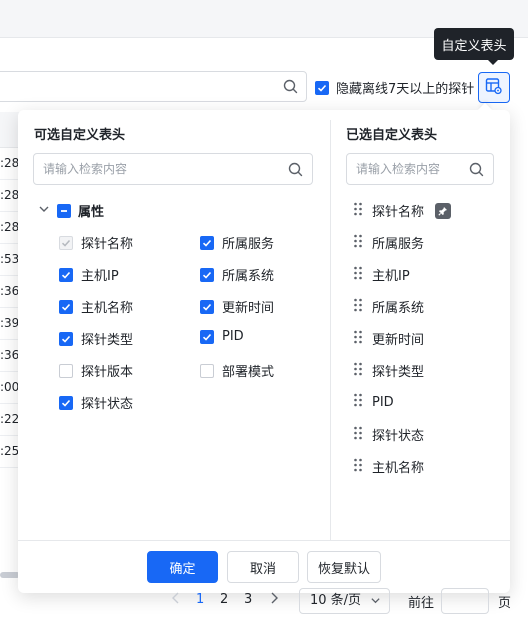  Describe the element at coordinates (420, 169) in the screenshot. I see `selected-columns-search` at that location.